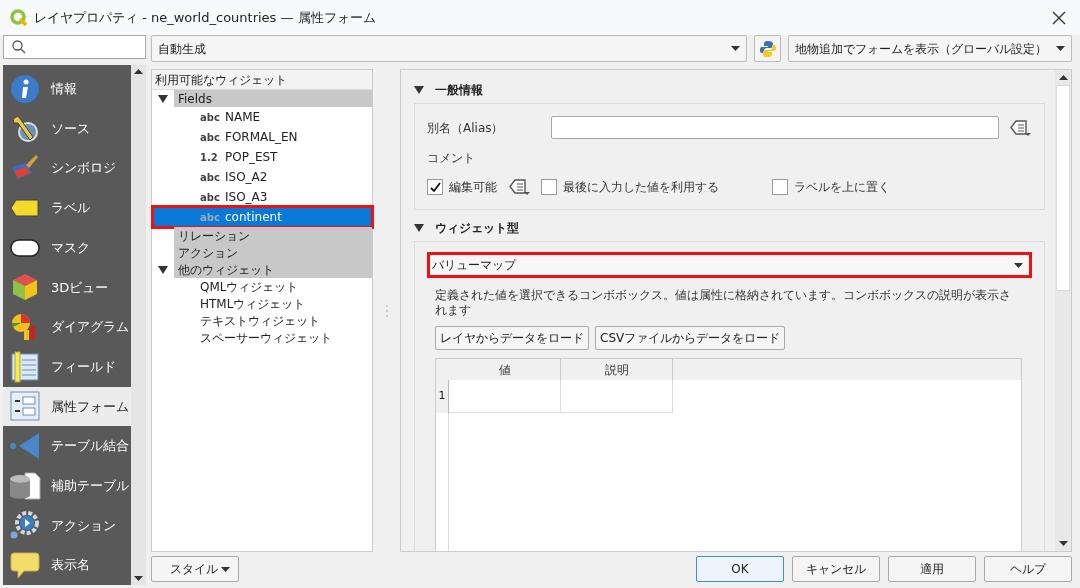  I want to click on app-logo-icon, so click(19, 17).